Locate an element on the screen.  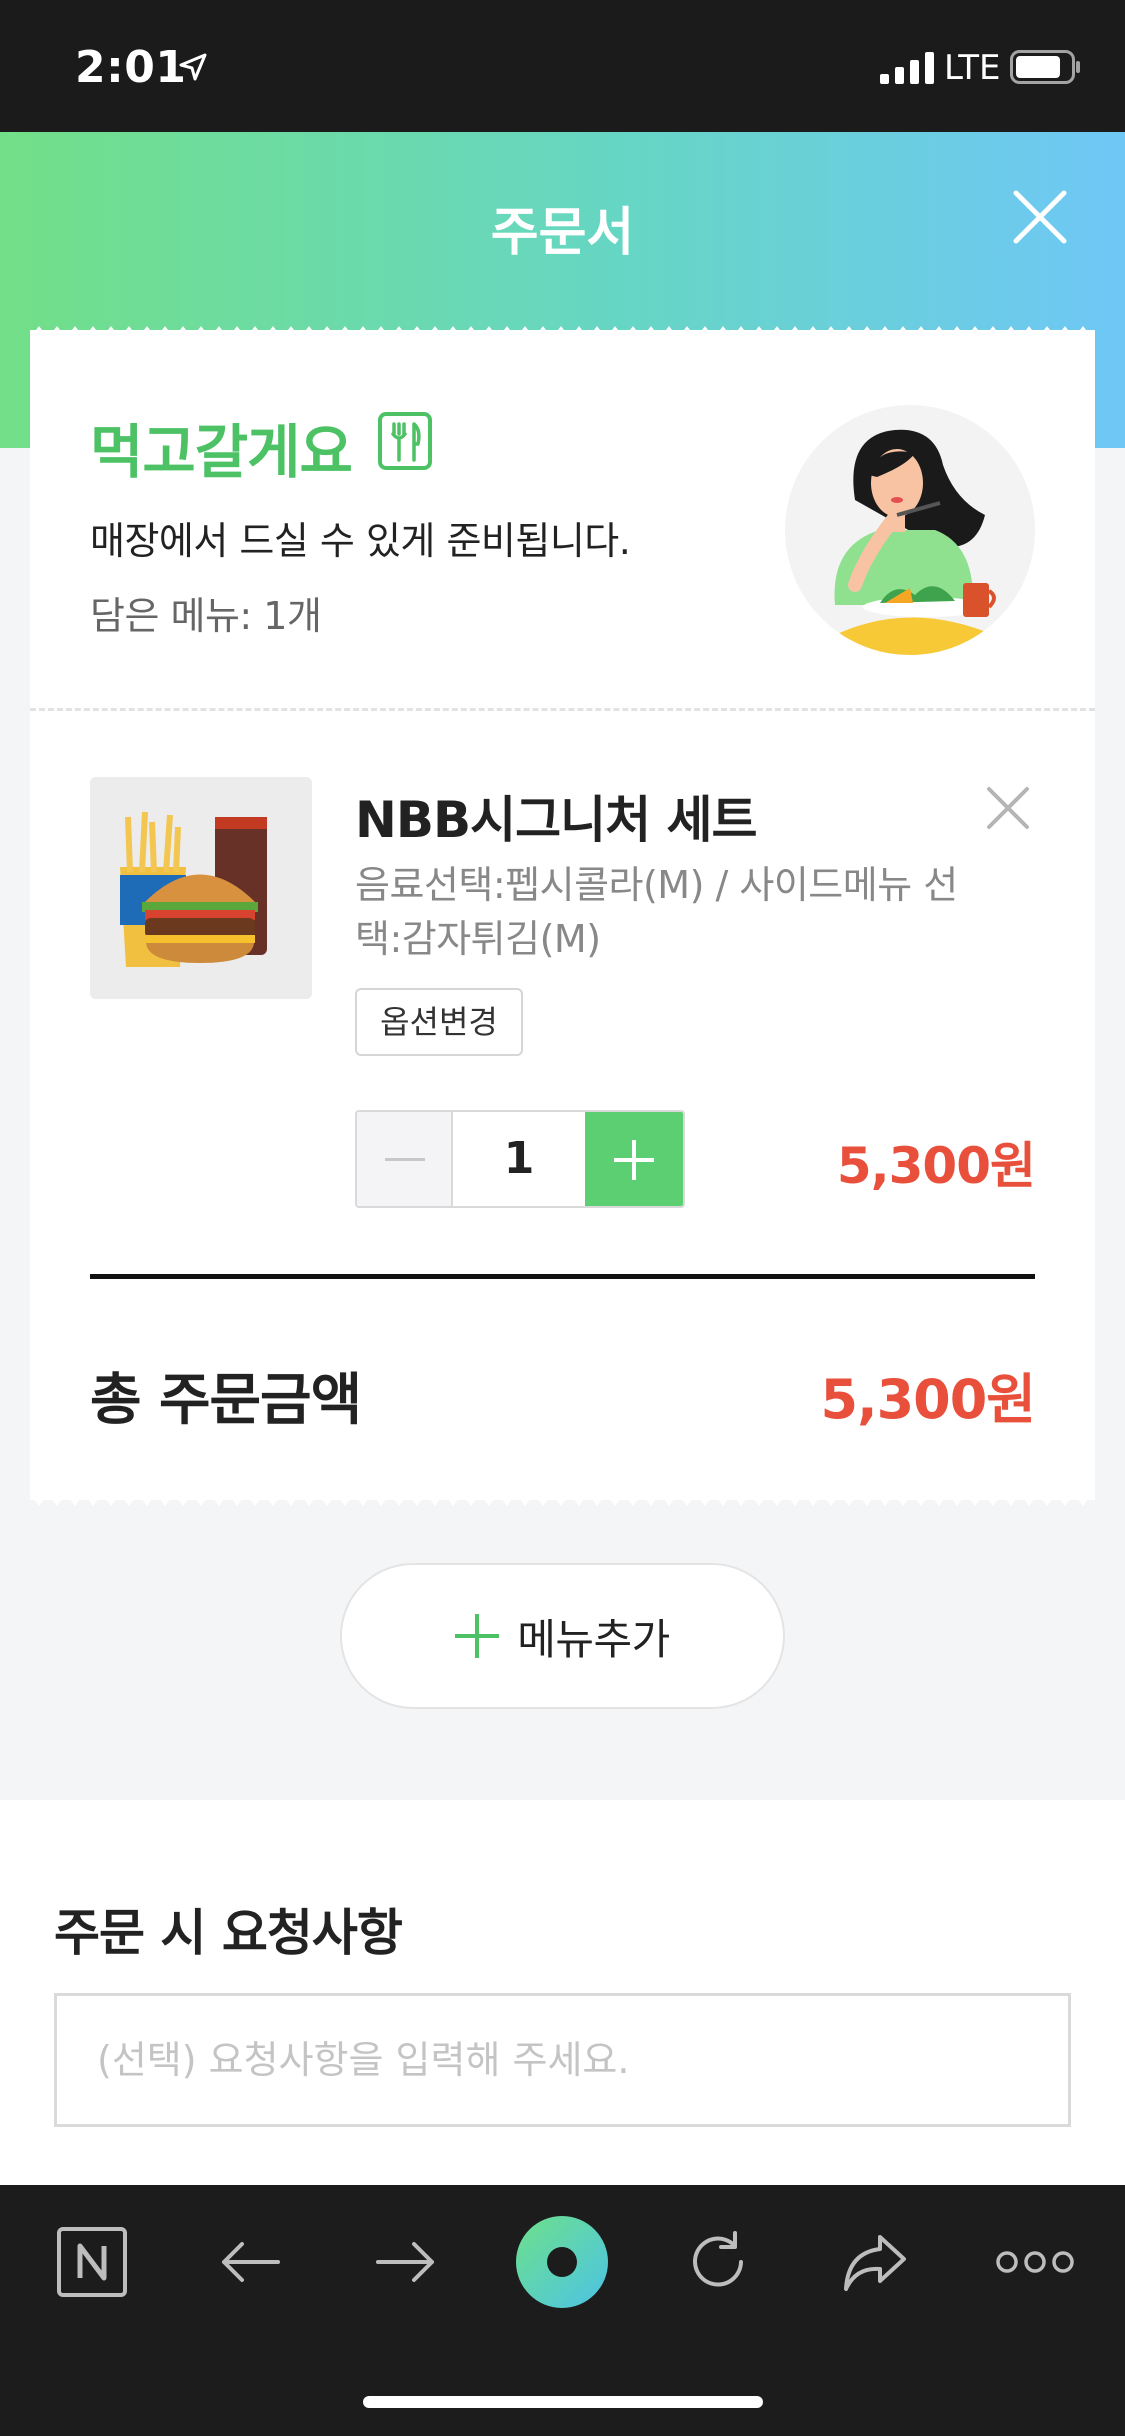
order-type-description: 매장에서 드실 수 있게 준비됩니다. is located at coordinates (360, 541).